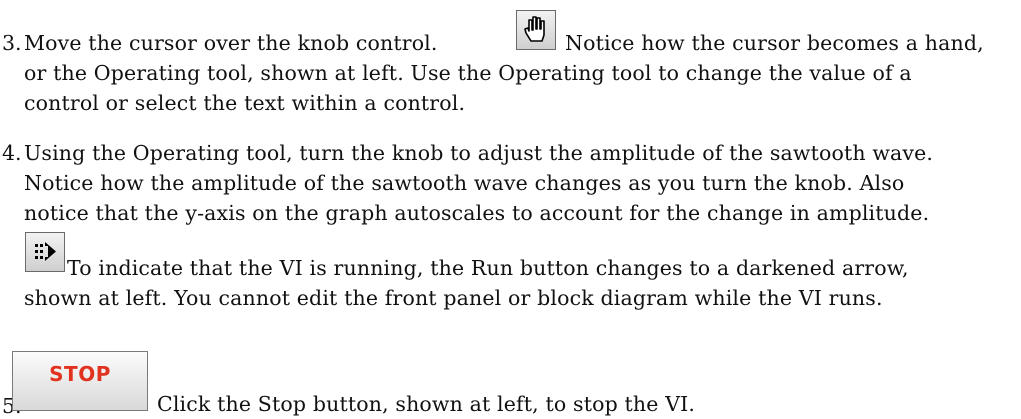 The width and height of the screenshot is (1021, 419). I want to click on step-3-text-line-1: Move the cursor over the knob control., so click(231, 43).